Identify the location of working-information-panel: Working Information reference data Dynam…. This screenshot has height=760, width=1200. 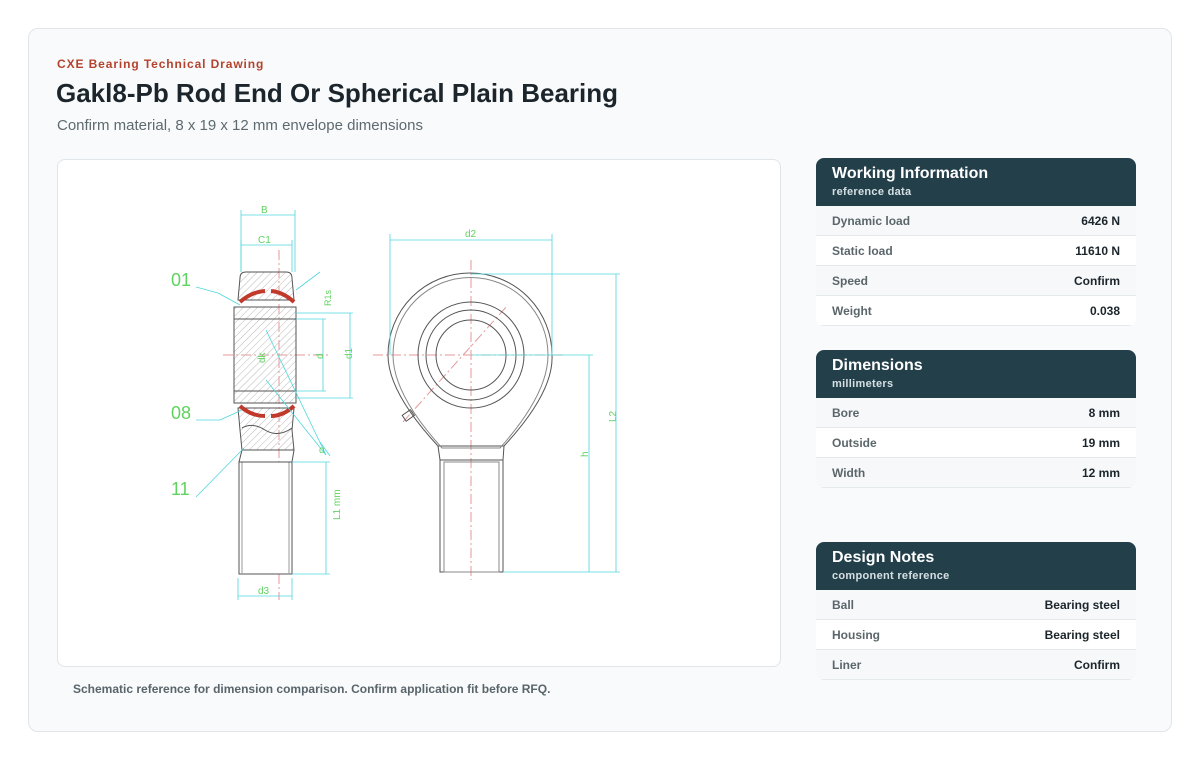
(976, 242).